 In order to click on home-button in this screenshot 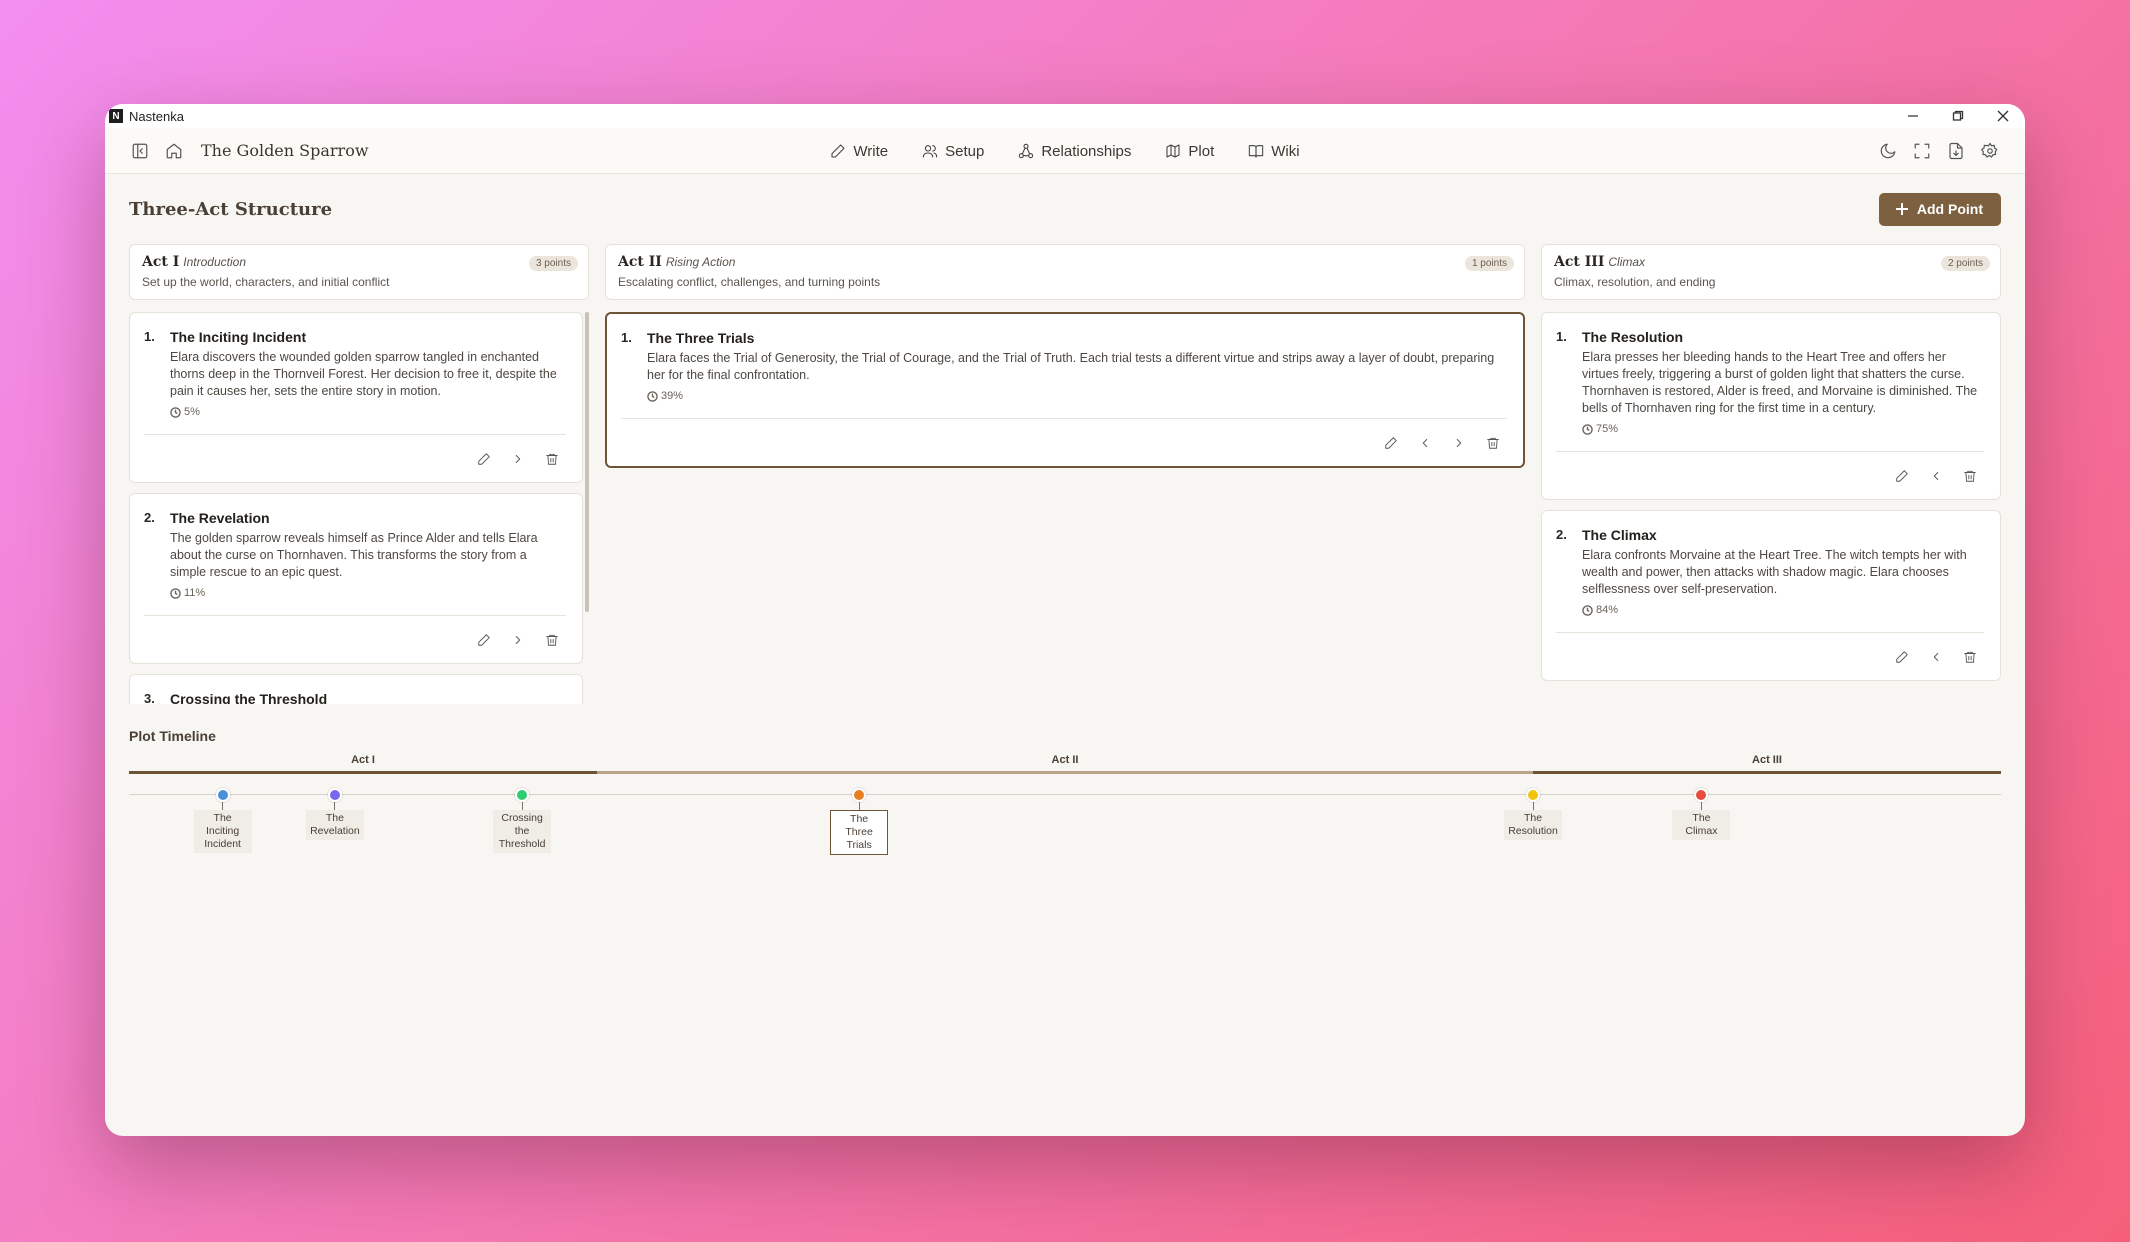, I will do `click(174, 151)`.